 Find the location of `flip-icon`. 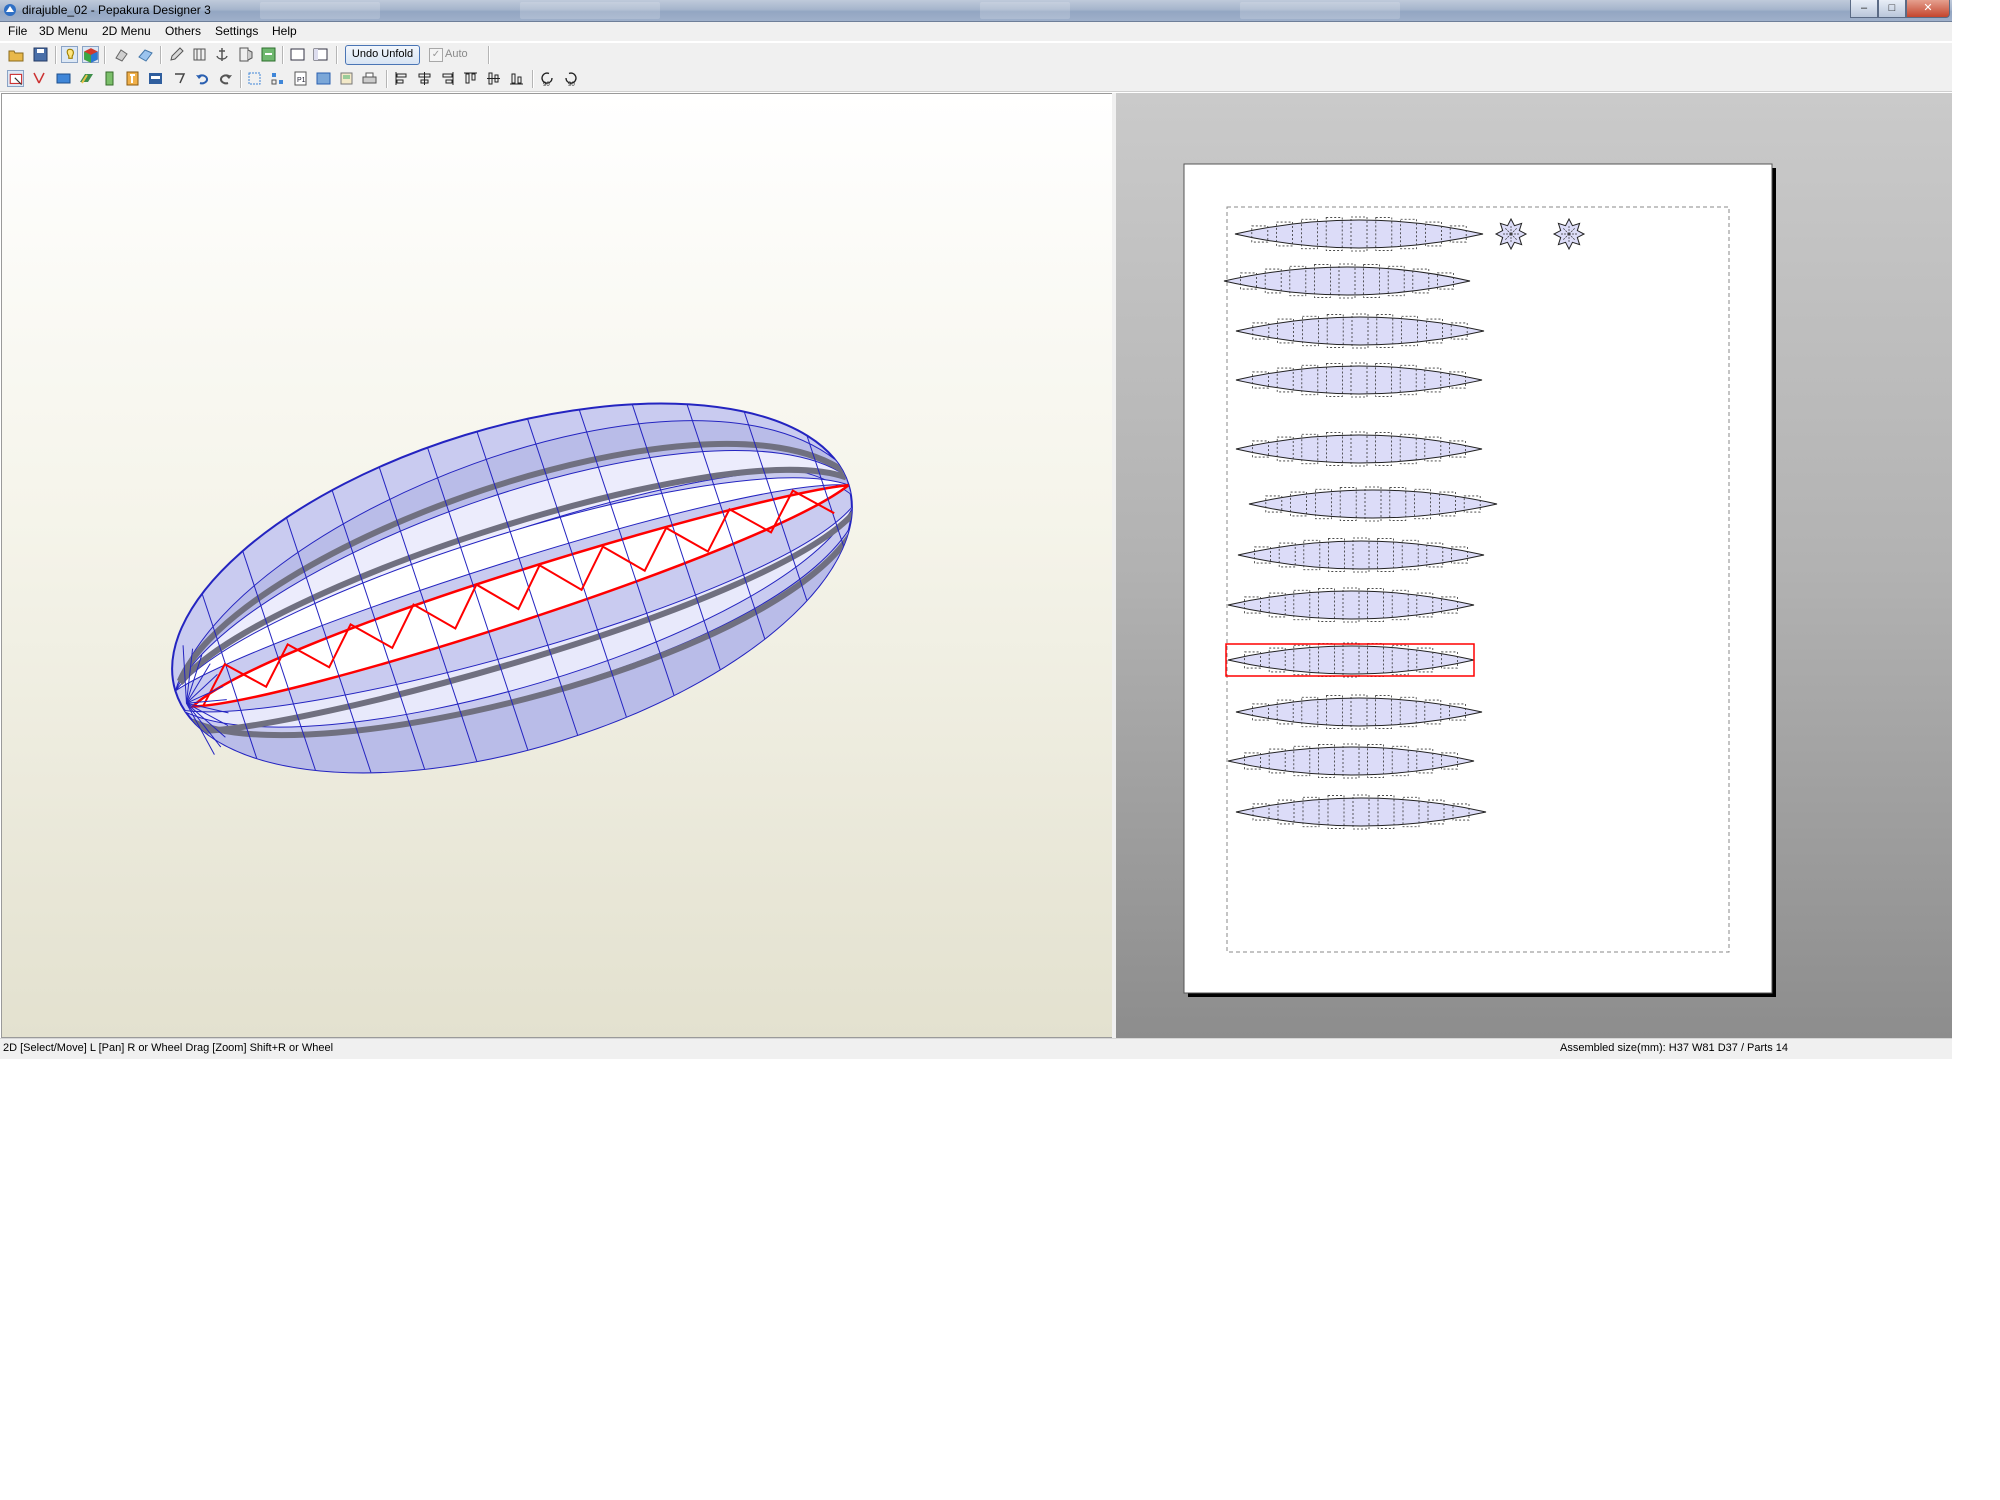

flip-icon is located at coordinates (86, 78).